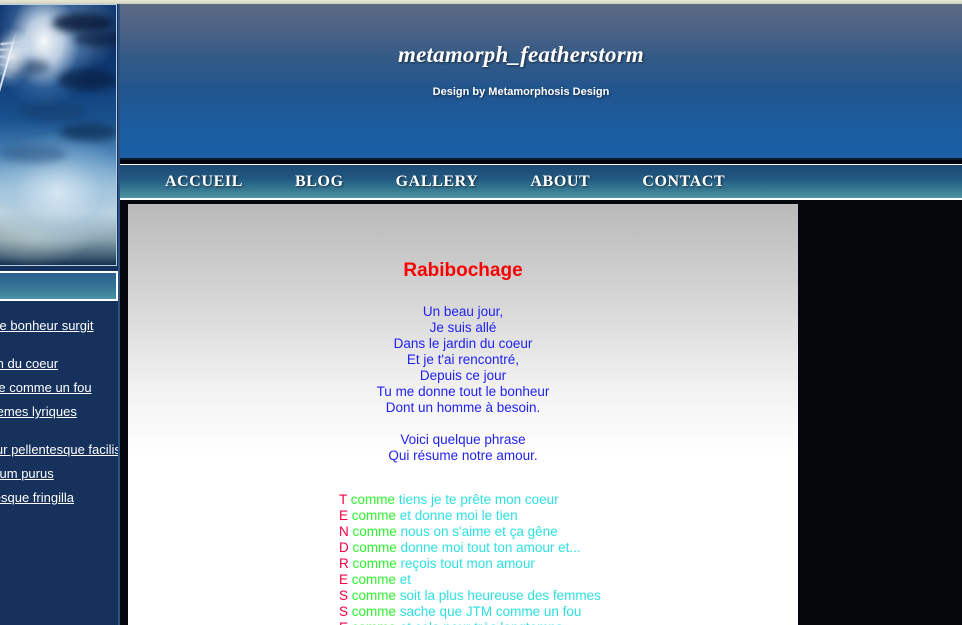 The image size is (962, 625). What do you see at coordinates (344, 531) in the screenshot?
I see `acrostic-letter: N` at bounding box center [344, 531].